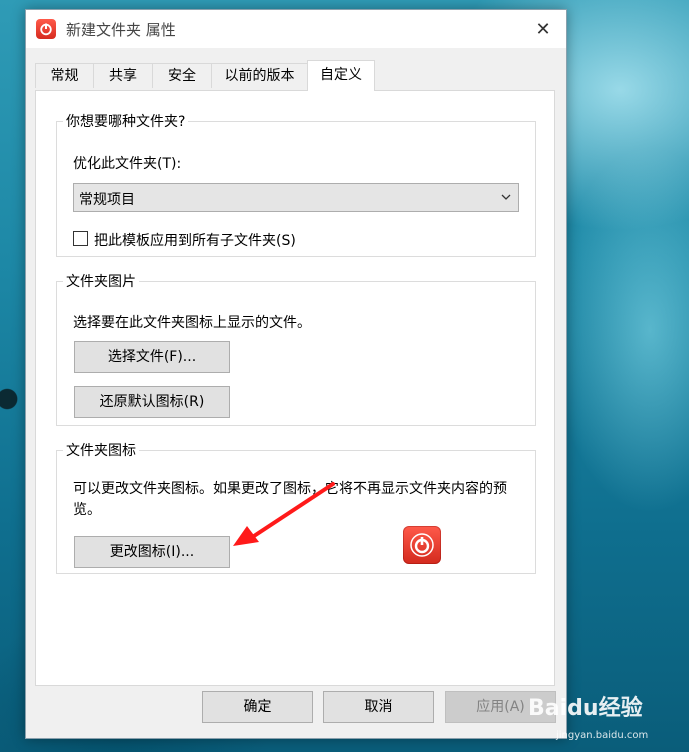 The image size is (689, 752). What do you see at coordinates (284, 514) in the screenshot?
I see `annotation-arrow-icon` at bounding box center [284, 514].